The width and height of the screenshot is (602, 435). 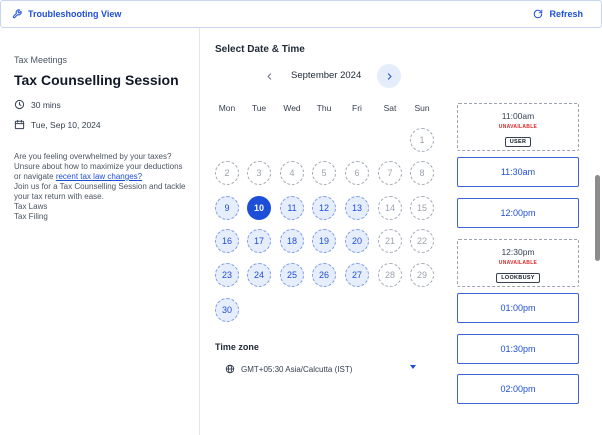 What do you see at coordinates (227, 108) in the screenshot?
I see `weekday-mon: Mon` at bounding box center [227, 108].